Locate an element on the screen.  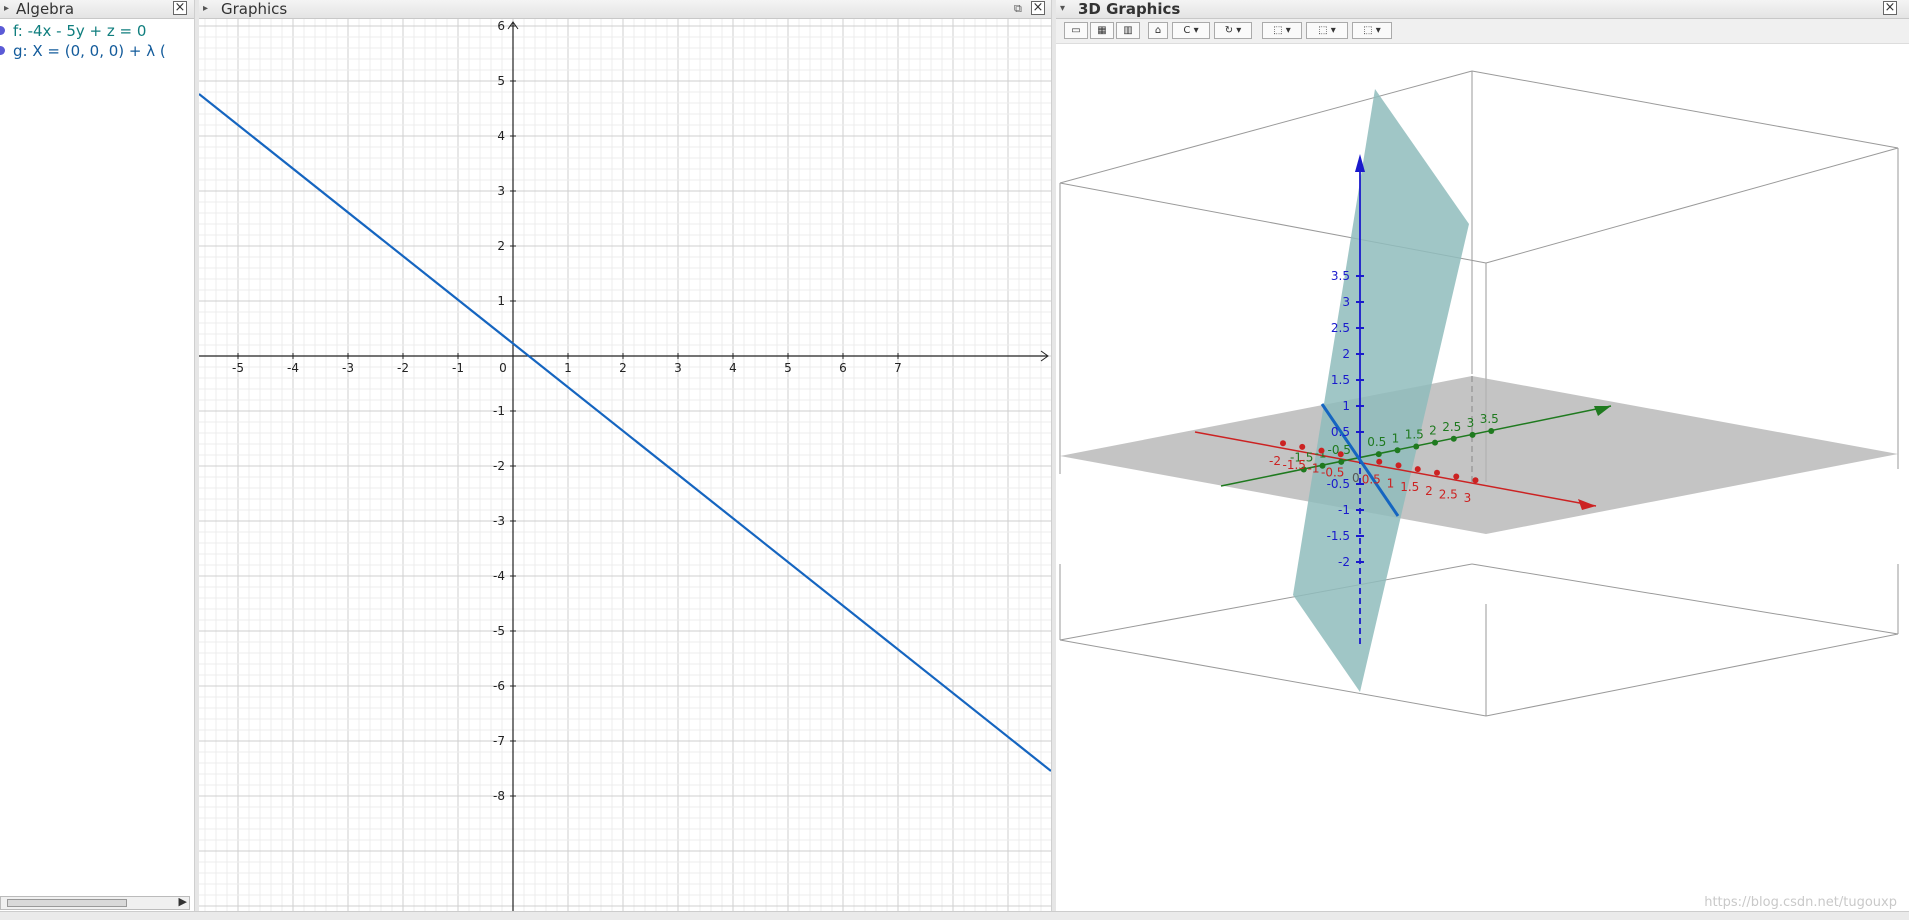
xoy-plane is located at coordinates (1479, 455).